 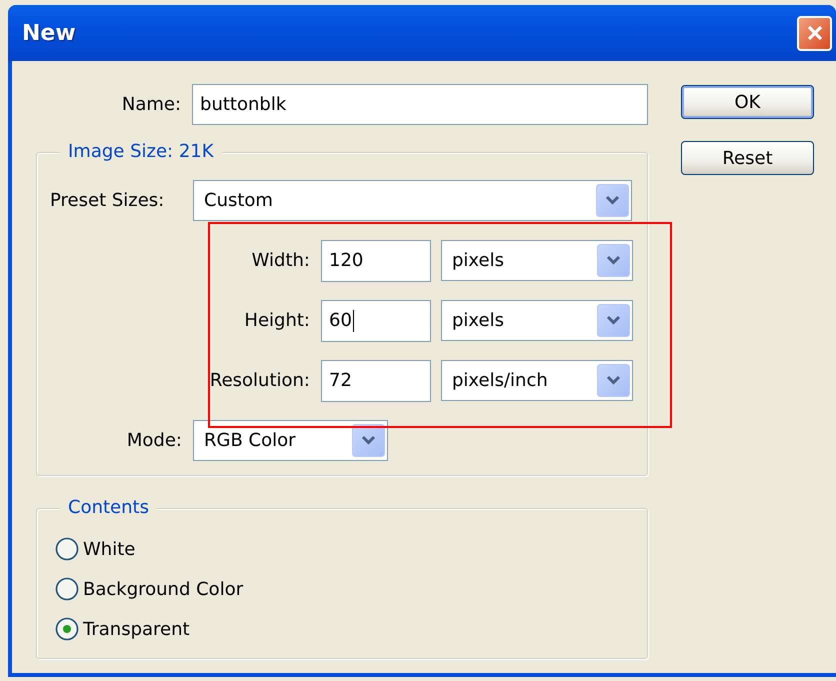 What do you see at coordinates (259, 380) in the screenshot?
I see `field-label: Resolution:` at bounding box center [259, 380].